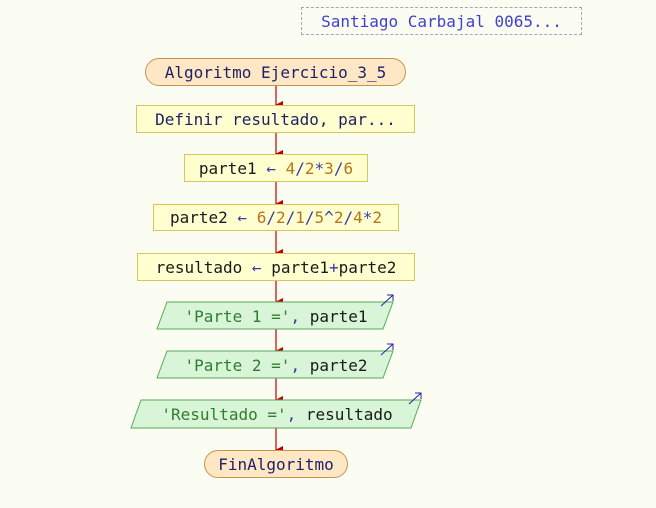  What do you see at coordinates (338, 365) in the screenshot?
I see `output2-var: parte2` at bounding box center [338, 365].